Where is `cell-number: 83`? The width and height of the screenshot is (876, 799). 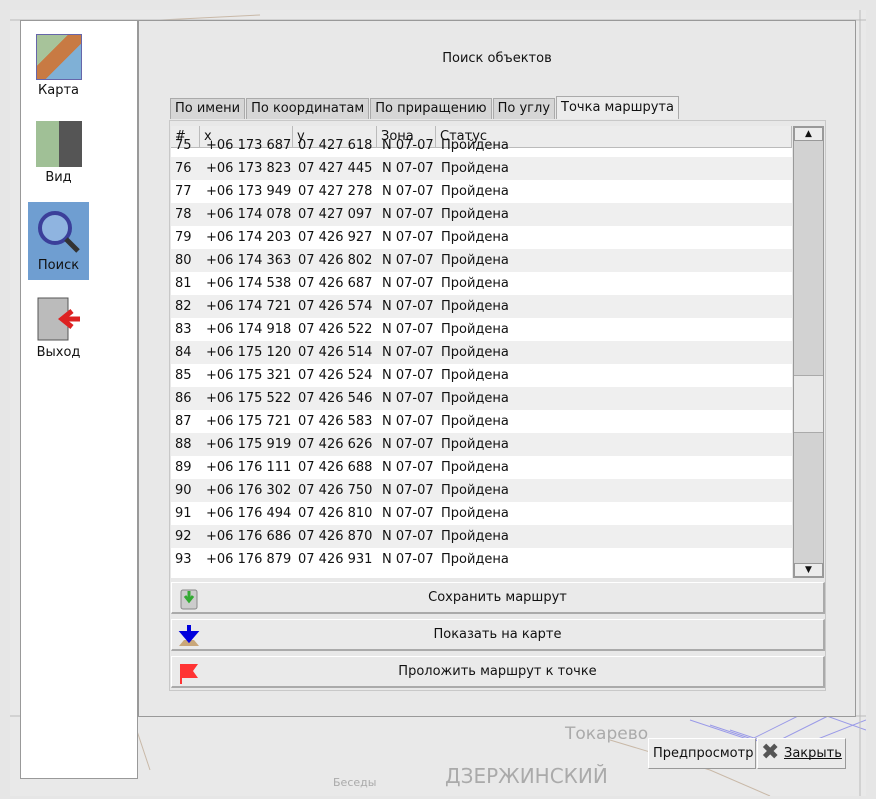 cell-number: 83 is located at coordinates (183, 329).